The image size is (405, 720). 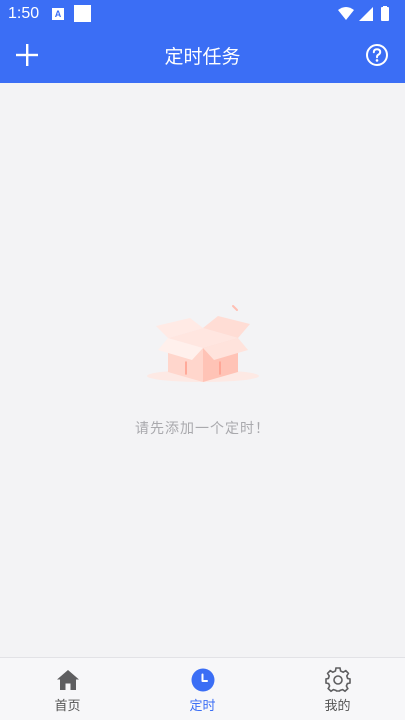 I want to click on add-button, so click(x=27, y=55).